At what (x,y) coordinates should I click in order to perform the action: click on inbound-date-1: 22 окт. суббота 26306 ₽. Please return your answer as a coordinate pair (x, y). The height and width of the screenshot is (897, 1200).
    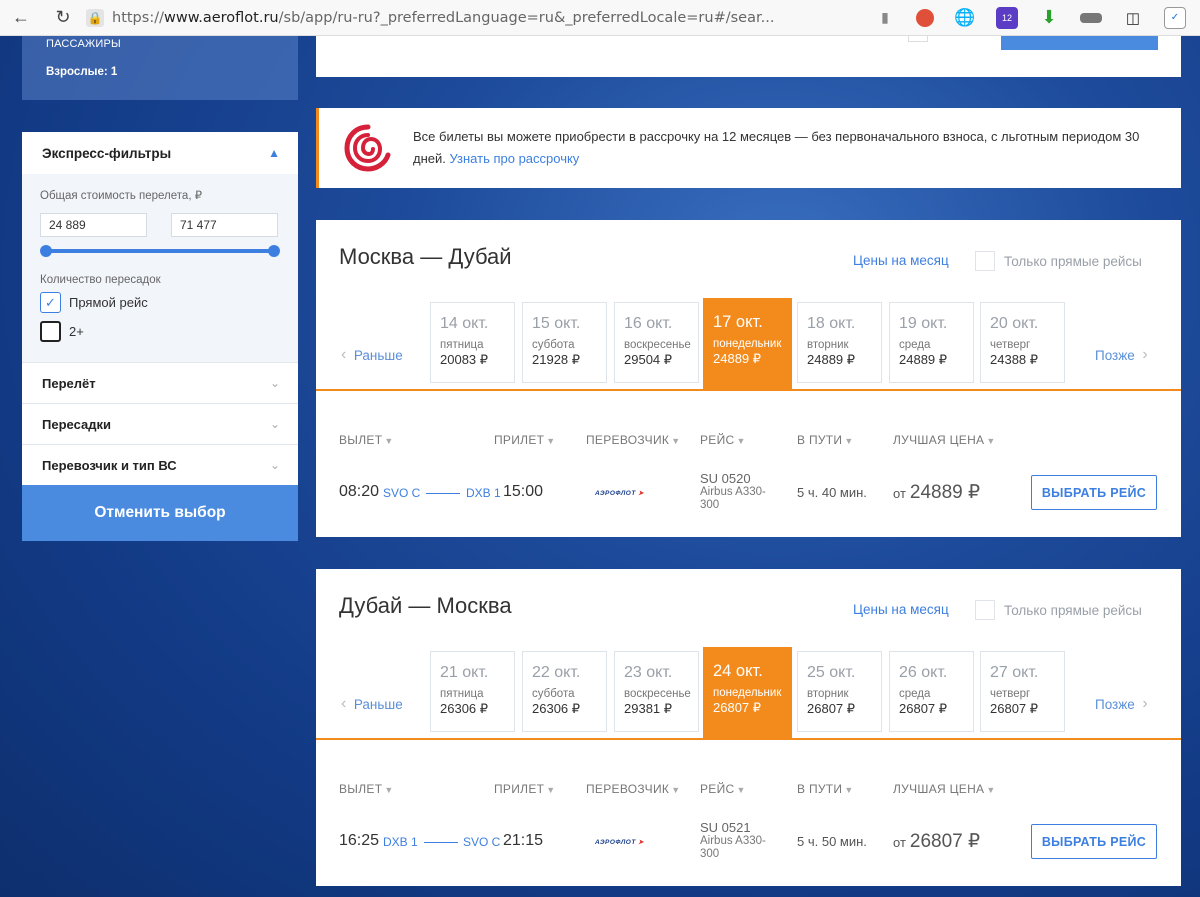
    Looking at the image, I should click on (564, 691).